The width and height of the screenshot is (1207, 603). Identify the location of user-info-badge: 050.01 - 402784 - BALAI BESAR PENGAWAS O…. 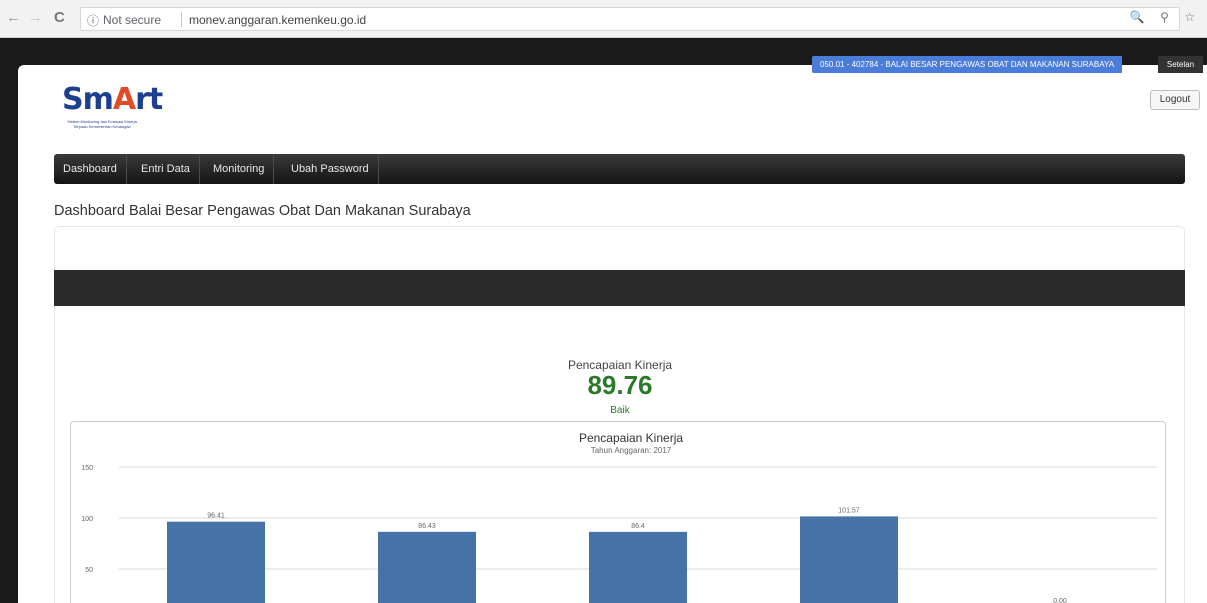
(967, 64).